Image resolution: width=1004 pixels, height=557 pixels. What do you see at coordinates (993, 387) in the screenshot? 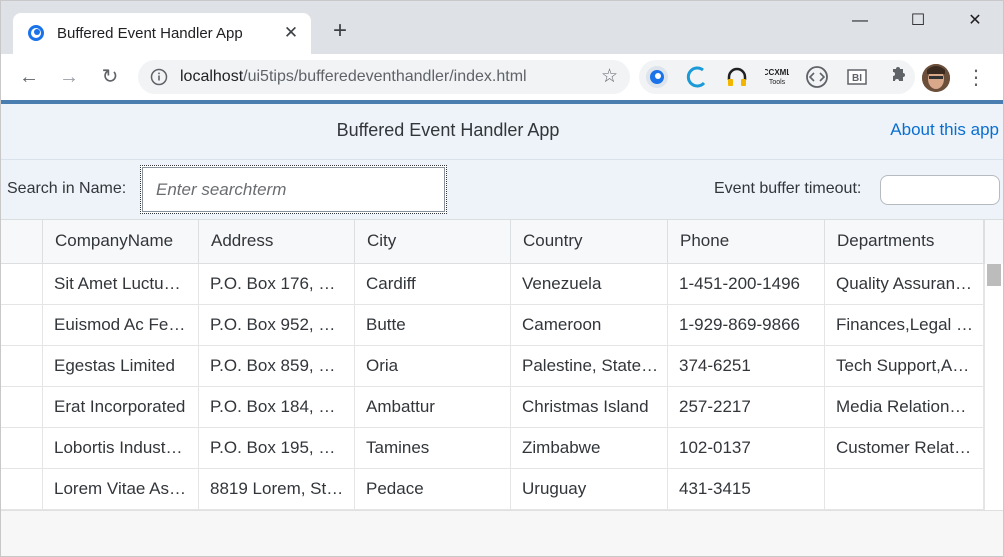
I see `vertical-scrollbar` at bounding box center [993, 387].